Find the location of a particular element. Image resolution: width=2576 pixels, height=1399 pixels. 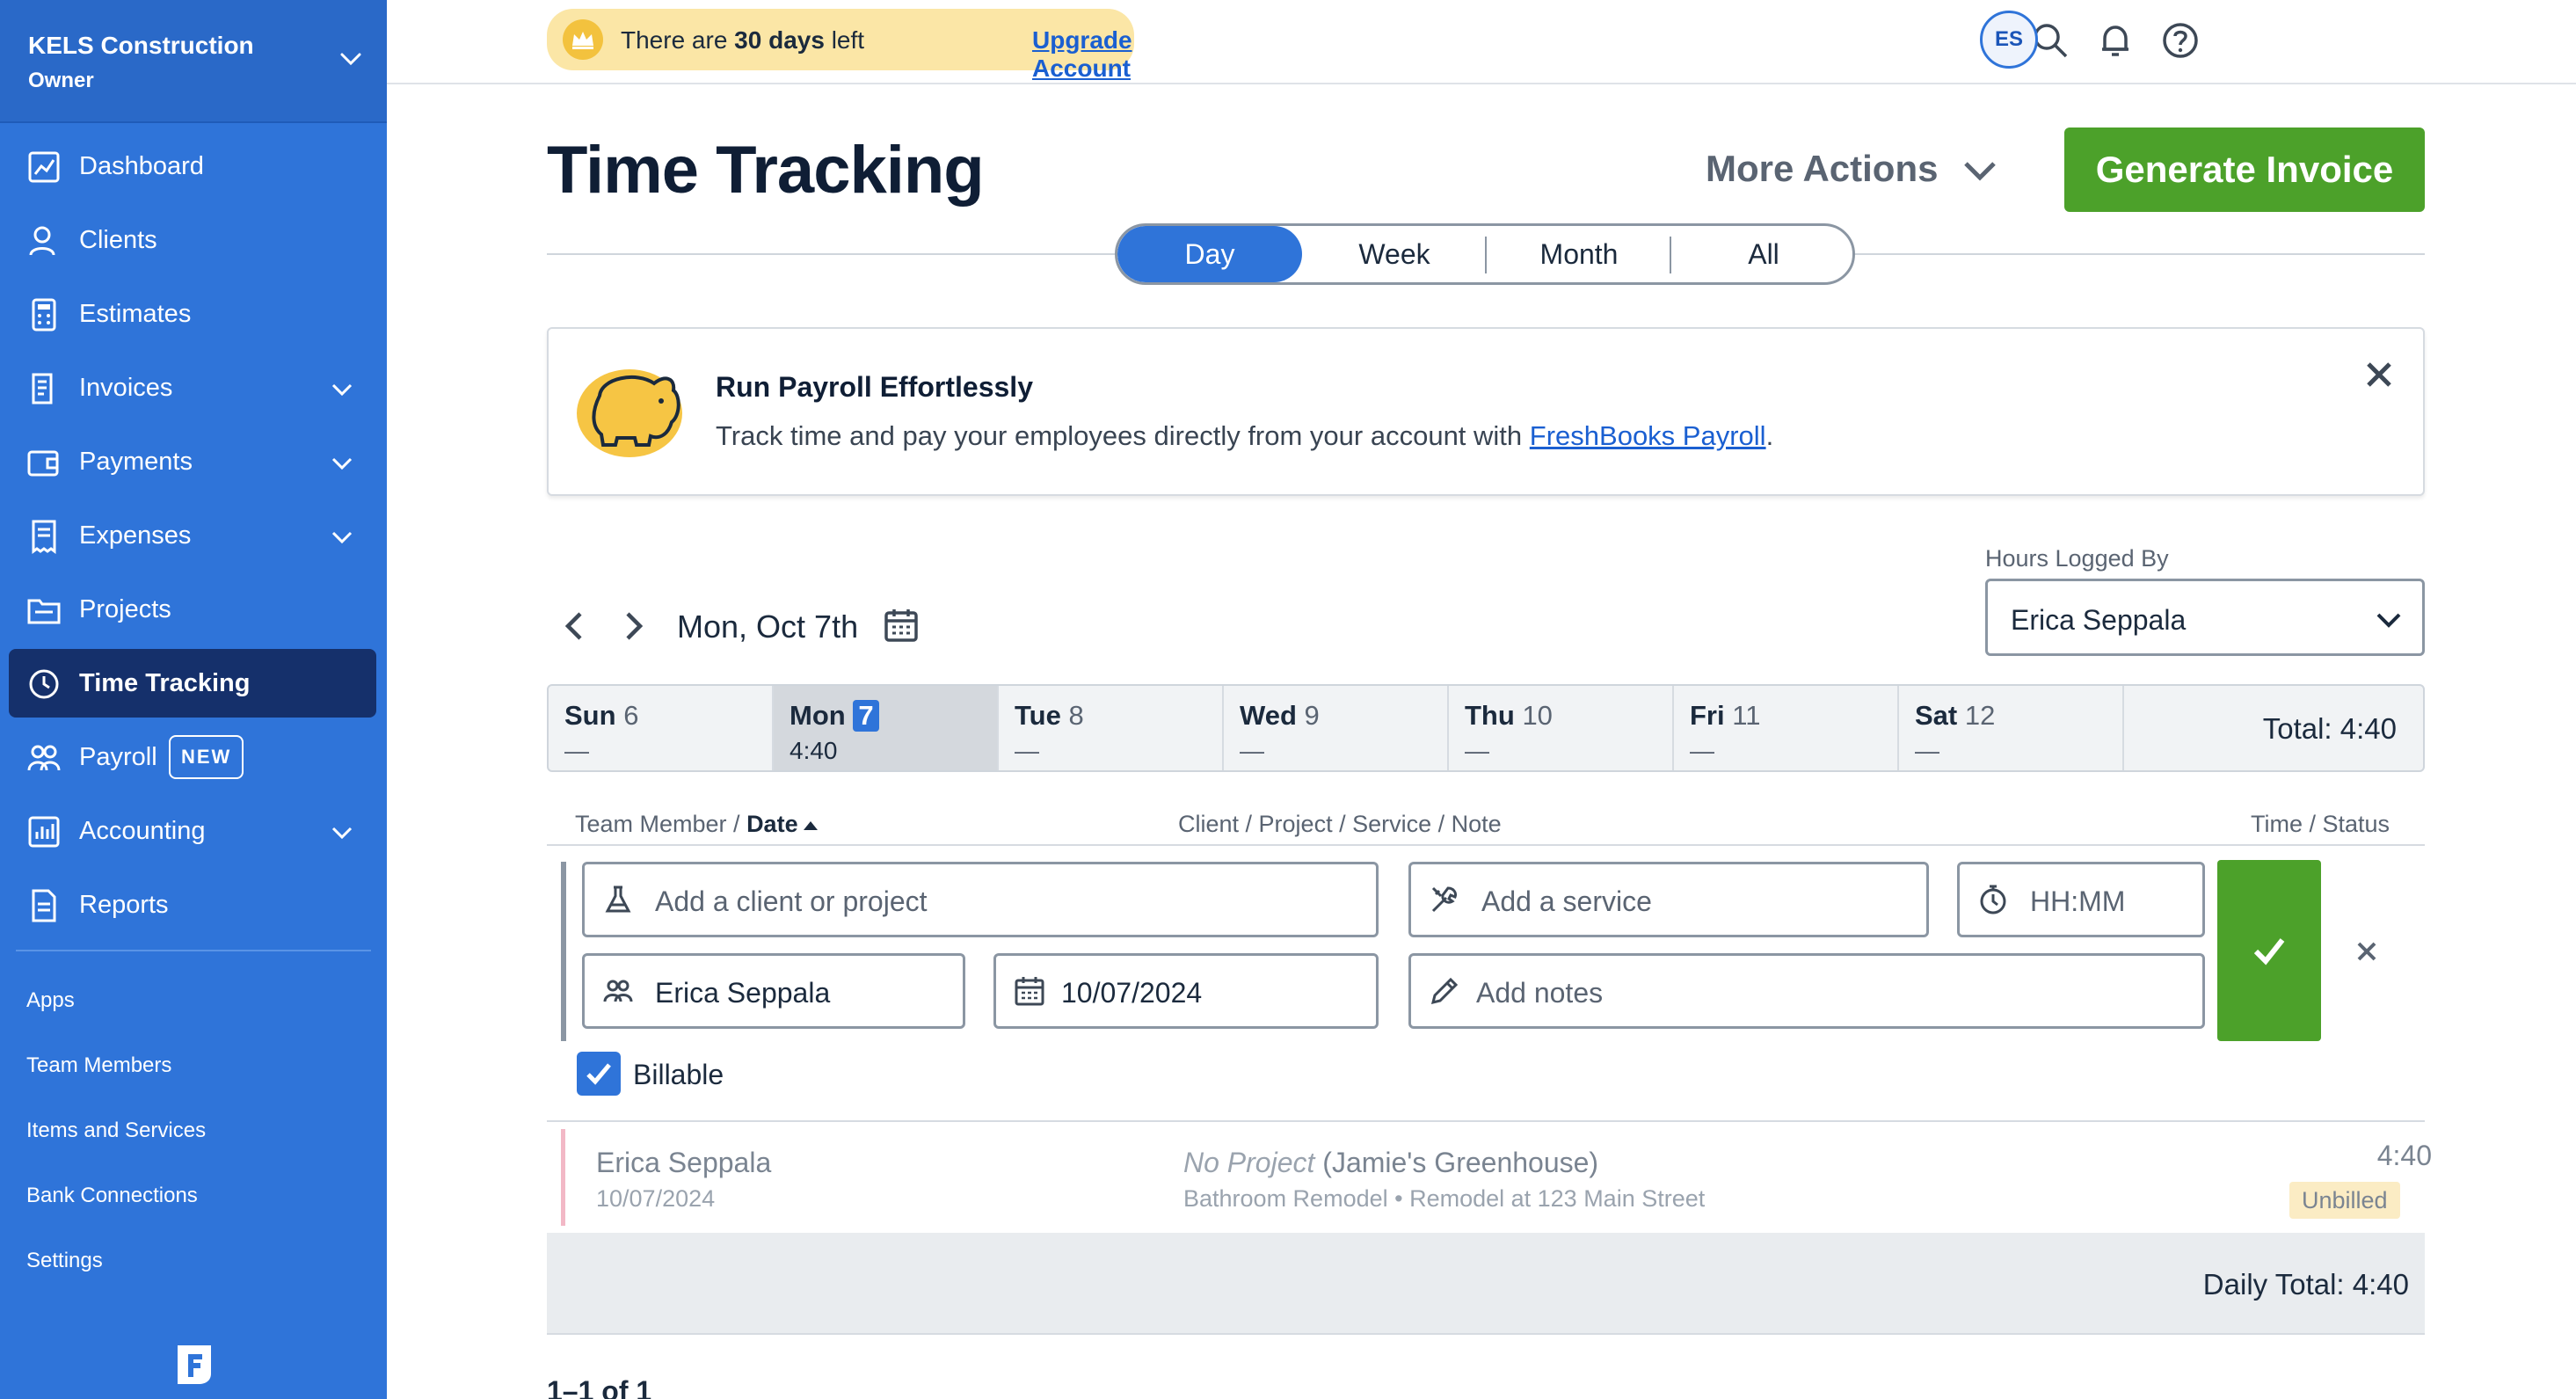

day-cell-fri: Fri 11 — is located at coordinates (1785, 728).